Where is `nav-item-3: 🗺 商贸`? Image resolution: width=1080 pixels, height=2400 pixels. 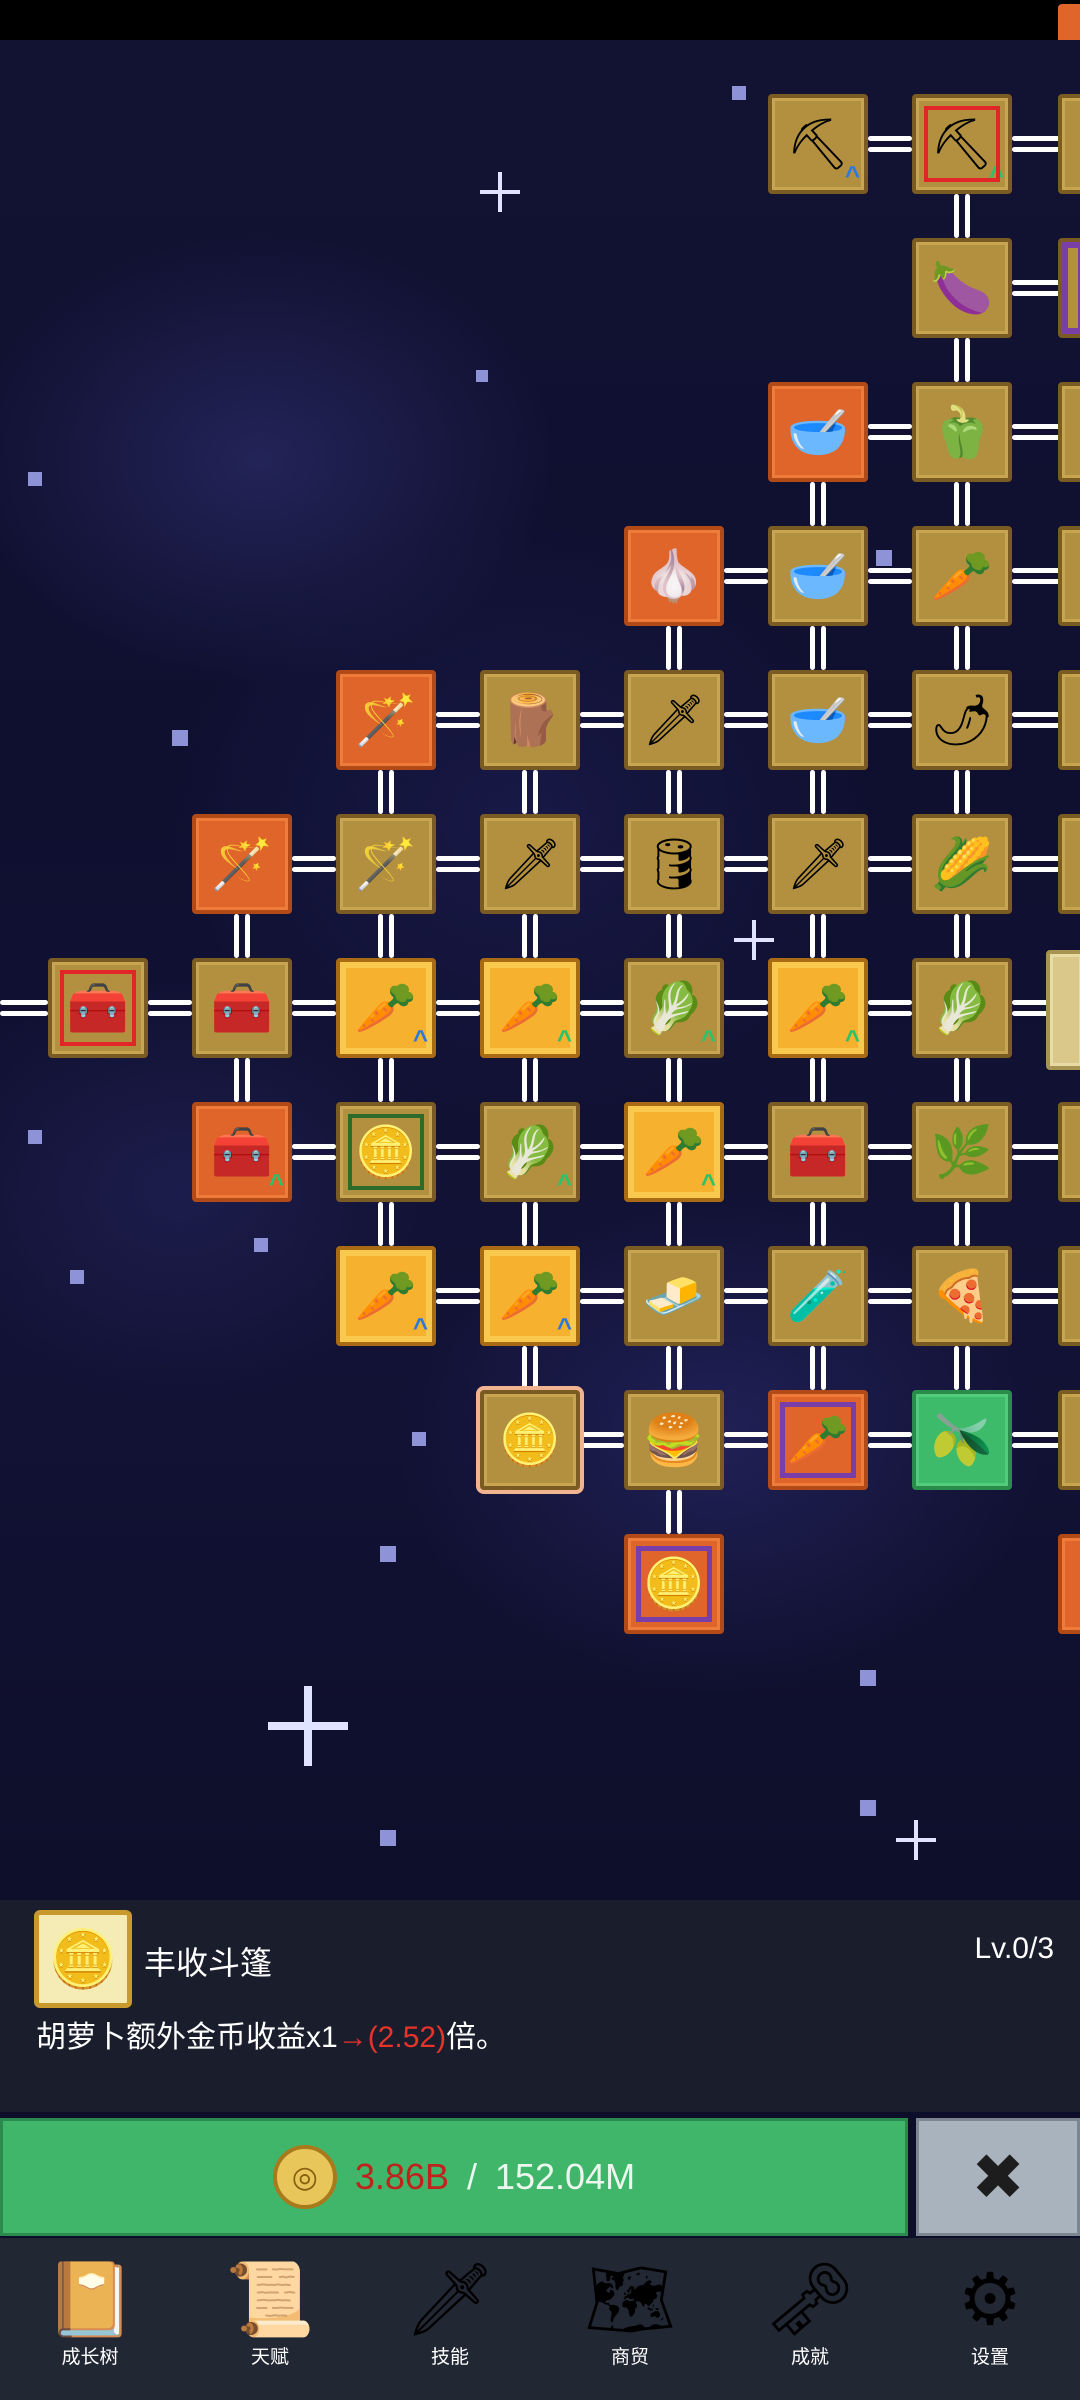 nav-item-3: 🗺 商贸 is located at coordinates (630, 2319).